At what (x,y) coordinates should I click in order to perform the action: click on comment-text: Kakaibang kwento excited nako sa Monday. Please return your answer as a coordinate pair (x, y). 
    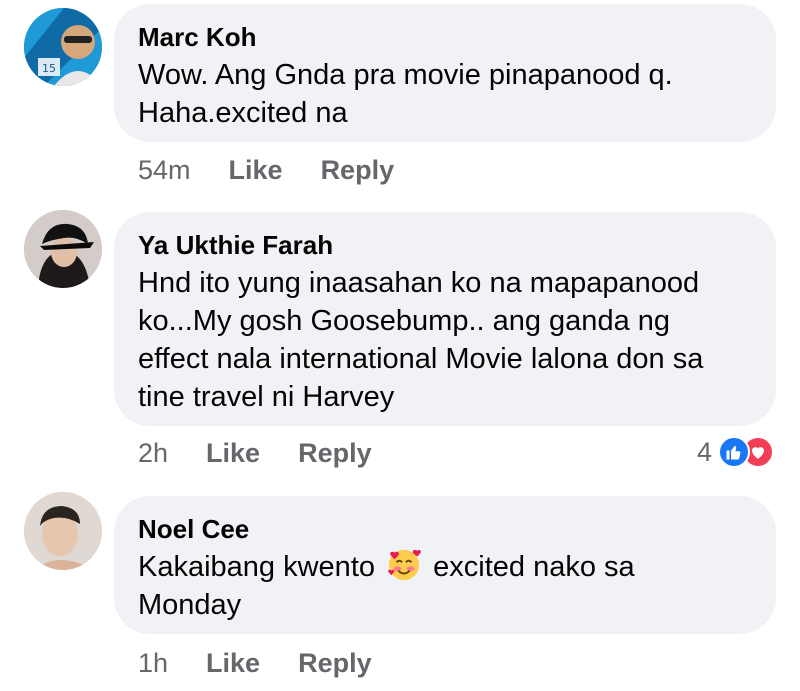
    Looking at the image, I should click on (444, 586).